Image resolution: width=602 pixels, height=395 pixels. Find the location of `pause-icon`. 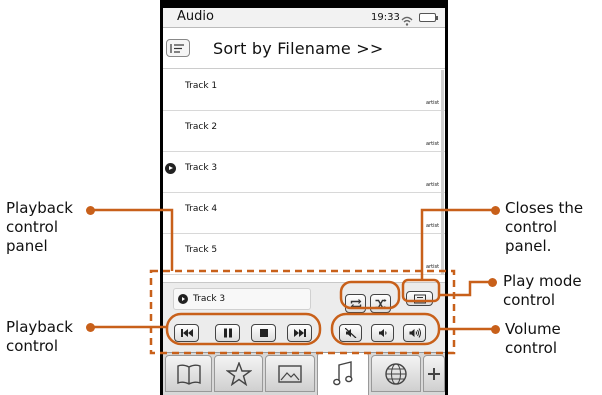

pause-icon is located at coordinates (227, 333).